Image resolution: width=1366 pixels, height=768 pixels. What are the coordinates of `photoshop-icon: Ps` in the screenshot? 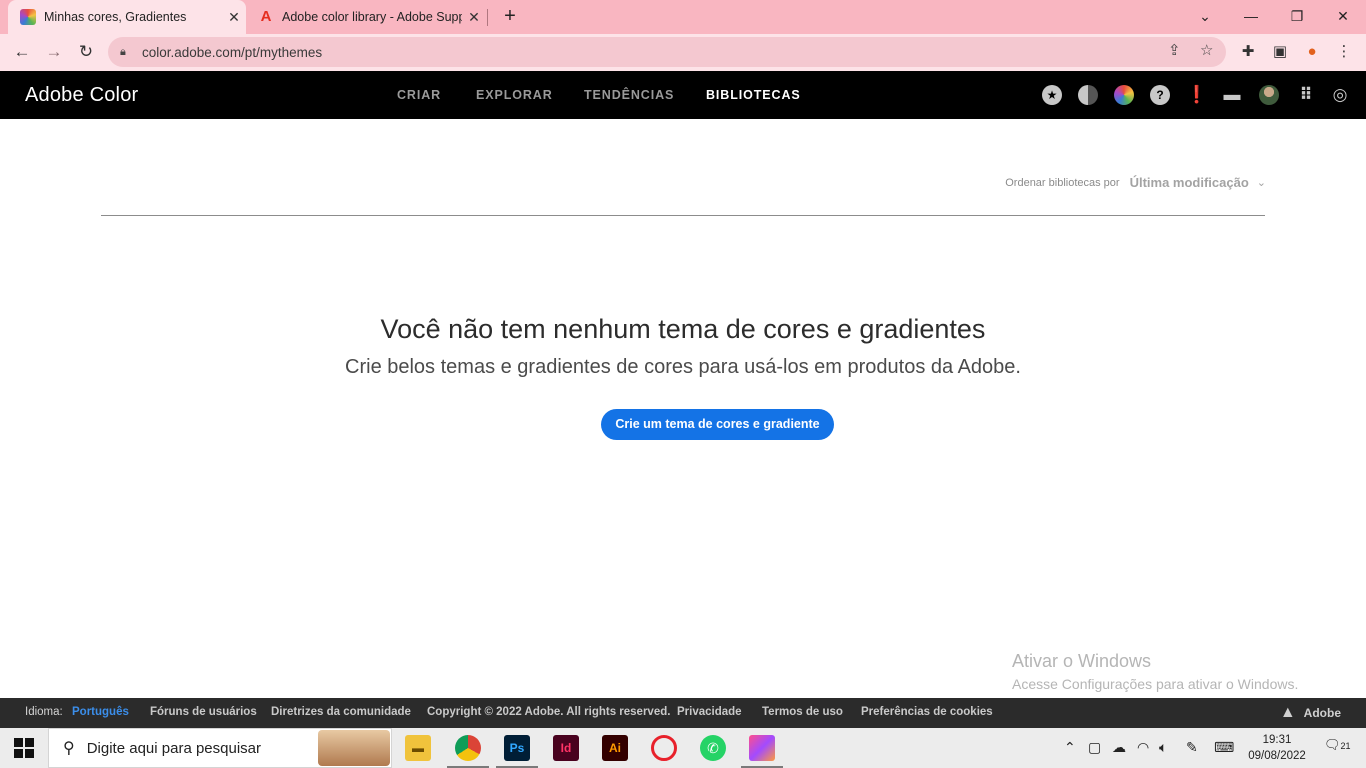 It's located at (517, 751).